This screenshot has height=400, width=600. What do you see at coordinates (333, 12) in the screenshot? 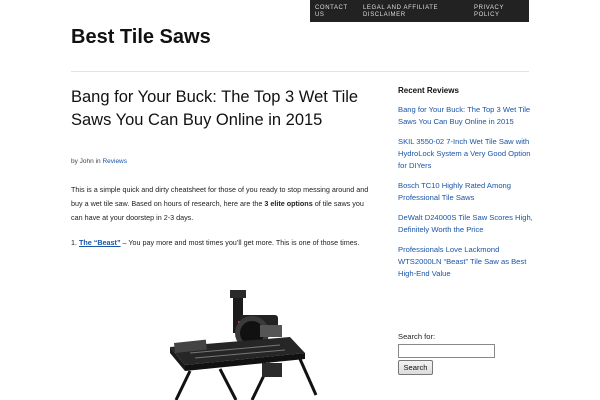
I see `nav-link-contact: CONTACT US` at bounding box center [333, 12].